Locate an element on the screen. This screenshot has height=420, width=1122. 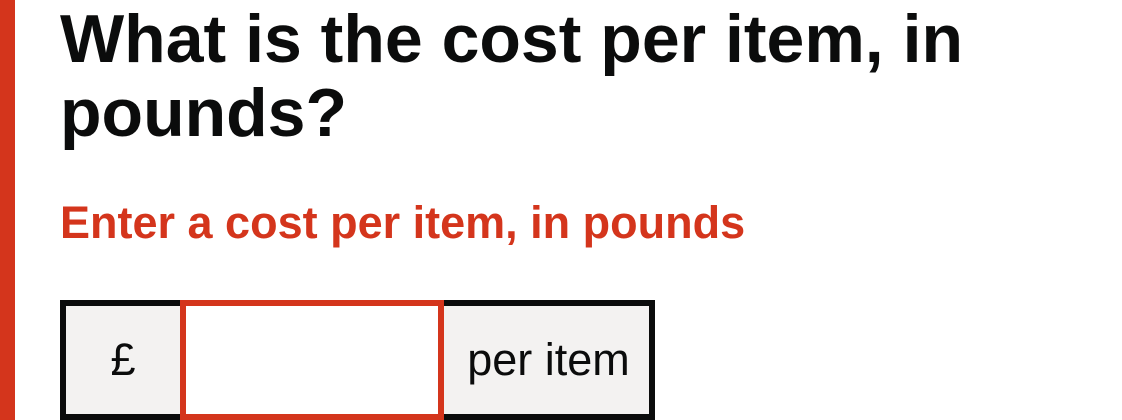
error-border-bar is located at coordinates (7, 210).